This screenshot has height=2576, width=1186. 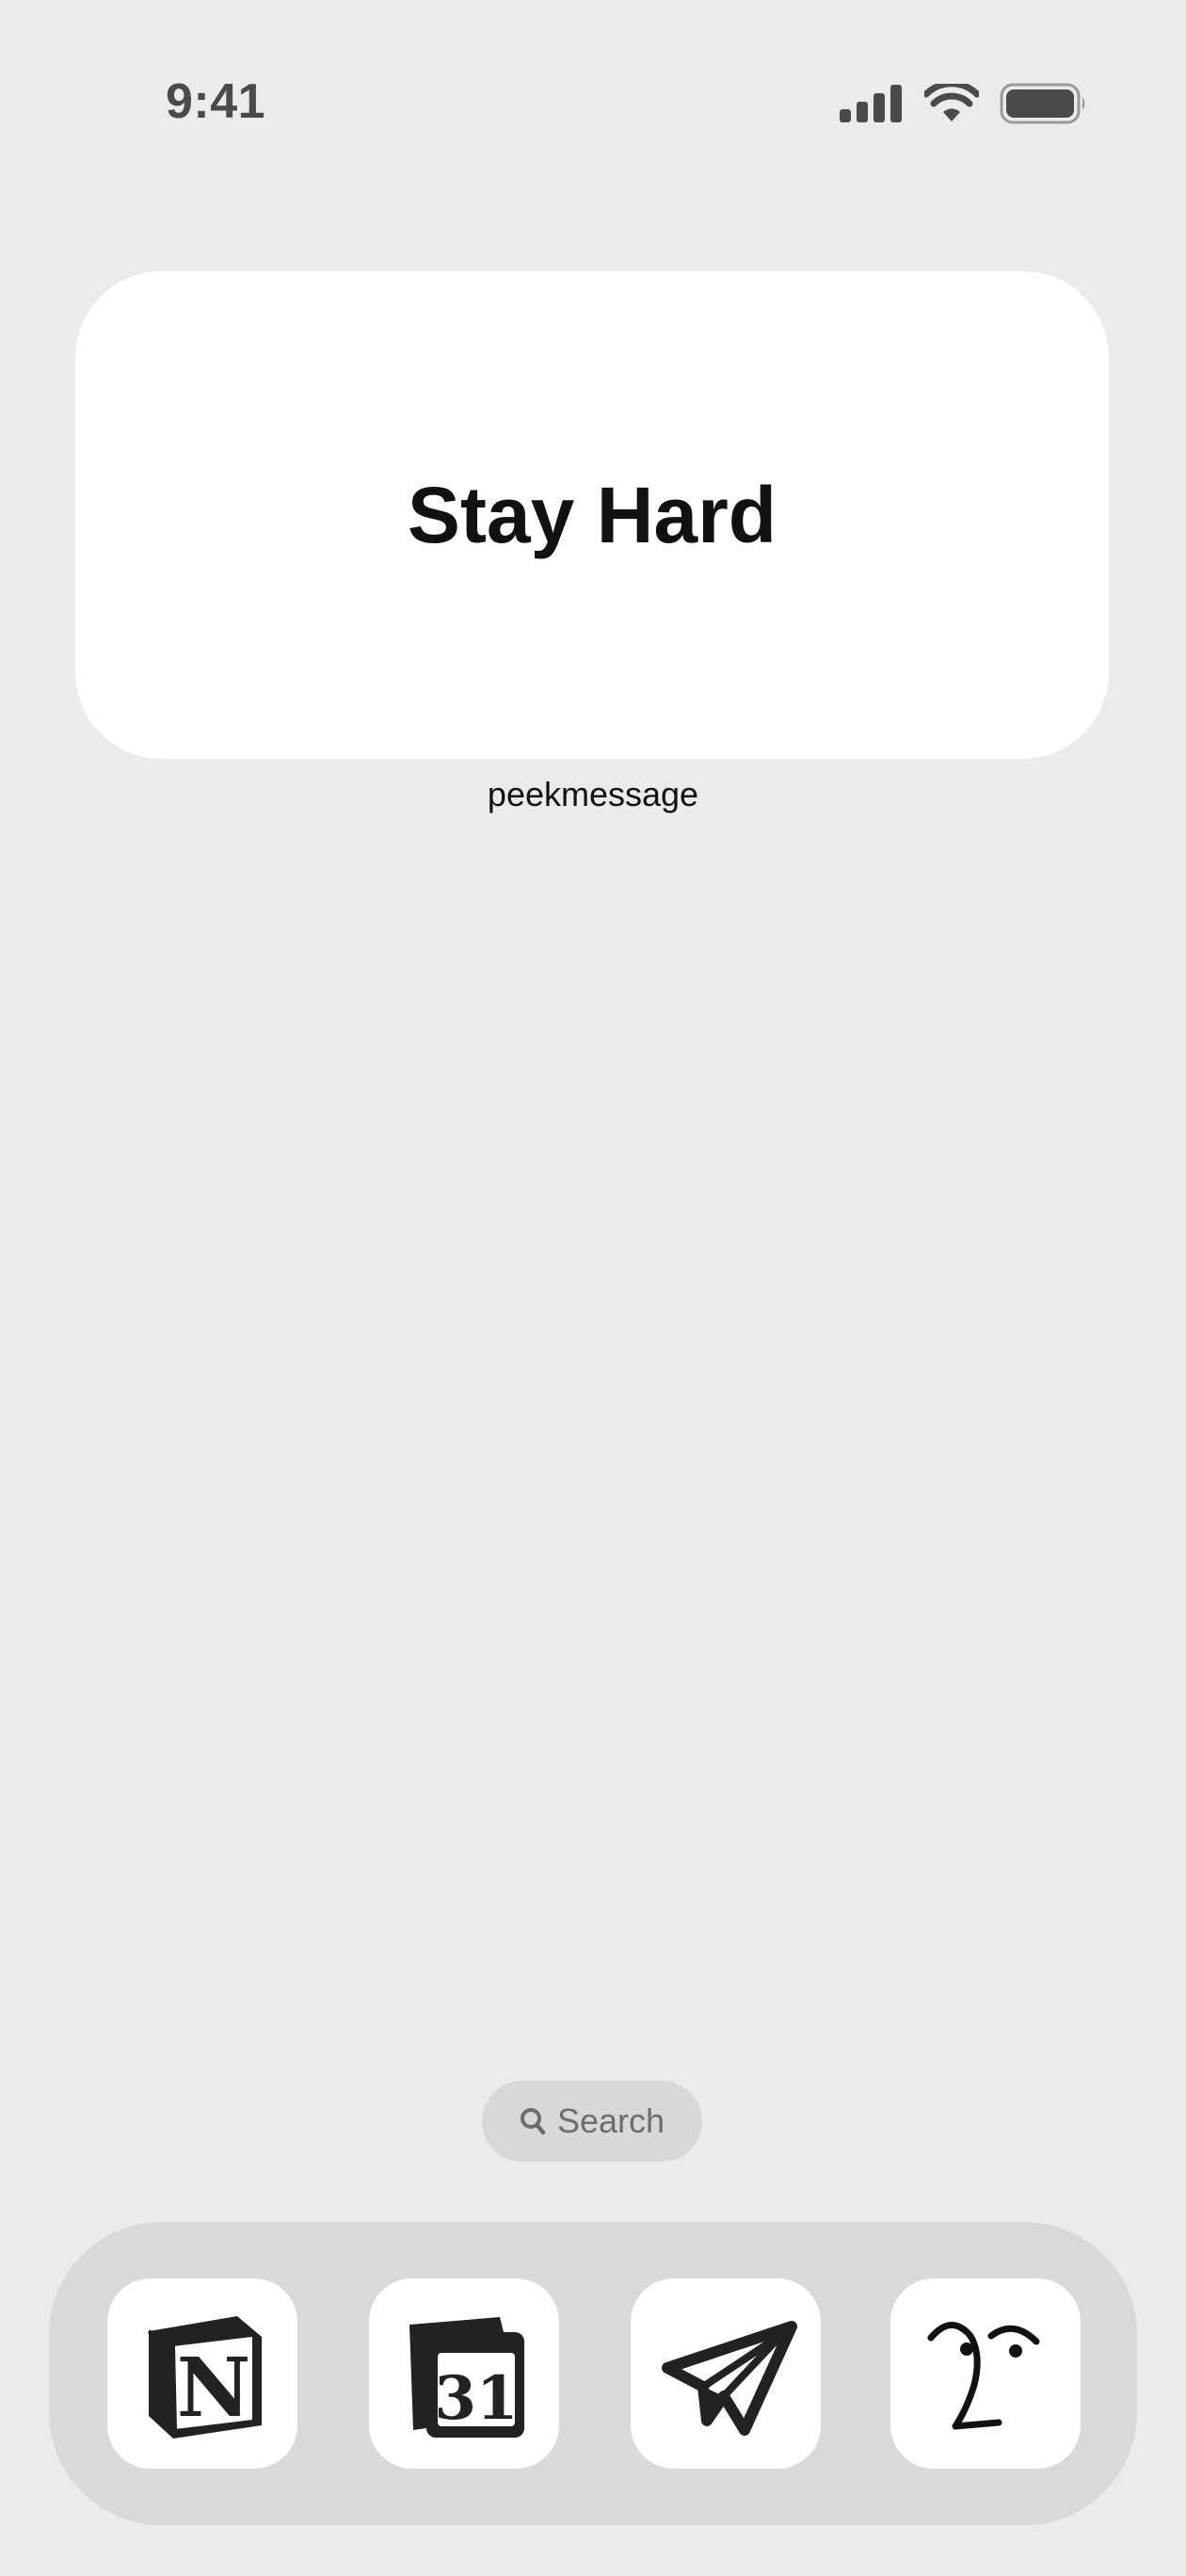 I want to click on dock-app-notion: N, so click(x=202, y=2373).